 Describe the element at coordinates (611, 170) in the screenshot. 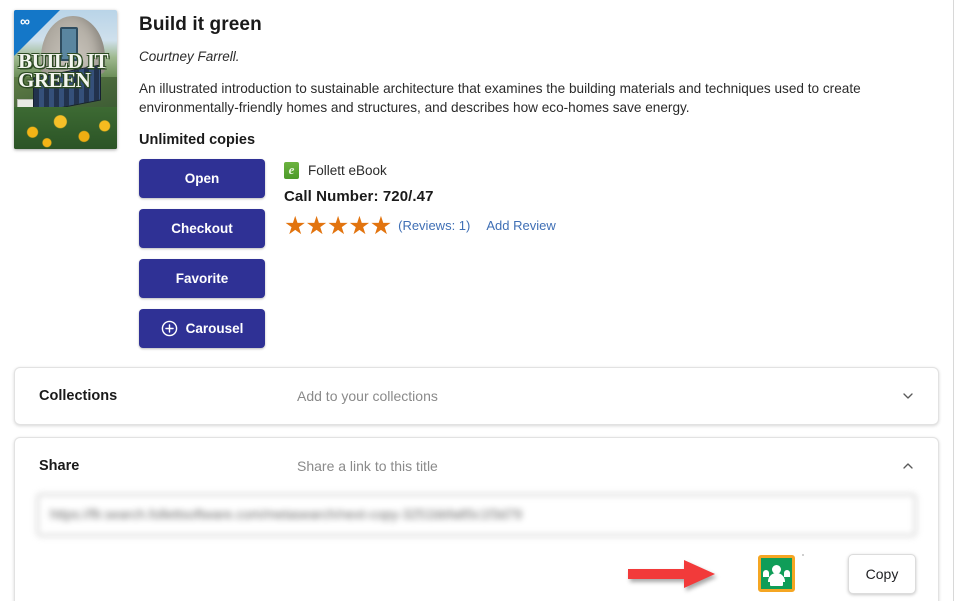

I see `format-row: Follett eBook` at that location.